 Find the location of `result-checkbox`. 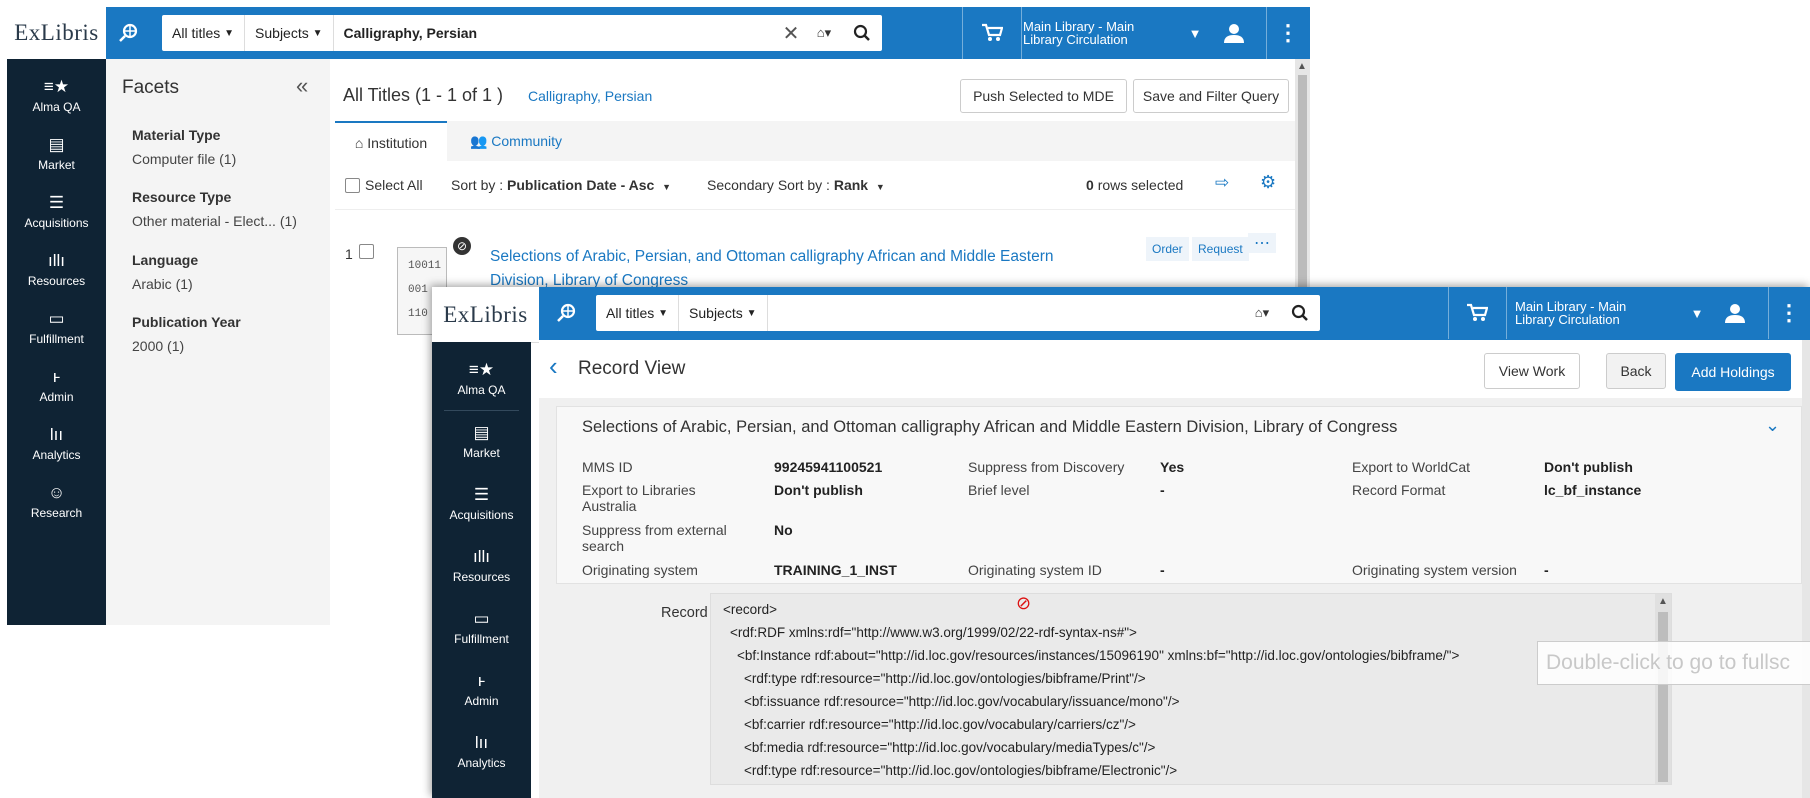

result-checkbox is located at coordinates (366, 251).